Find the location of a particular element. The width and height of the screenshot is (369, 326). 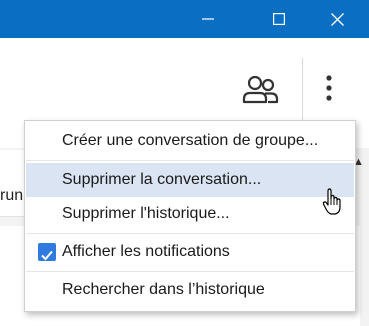

close-button is located at coordinates (337, 19).